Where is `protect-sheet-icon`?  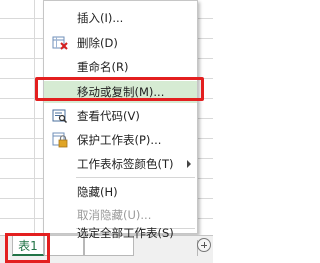 protect-sheet-icon is located at coordinates (60, 140).